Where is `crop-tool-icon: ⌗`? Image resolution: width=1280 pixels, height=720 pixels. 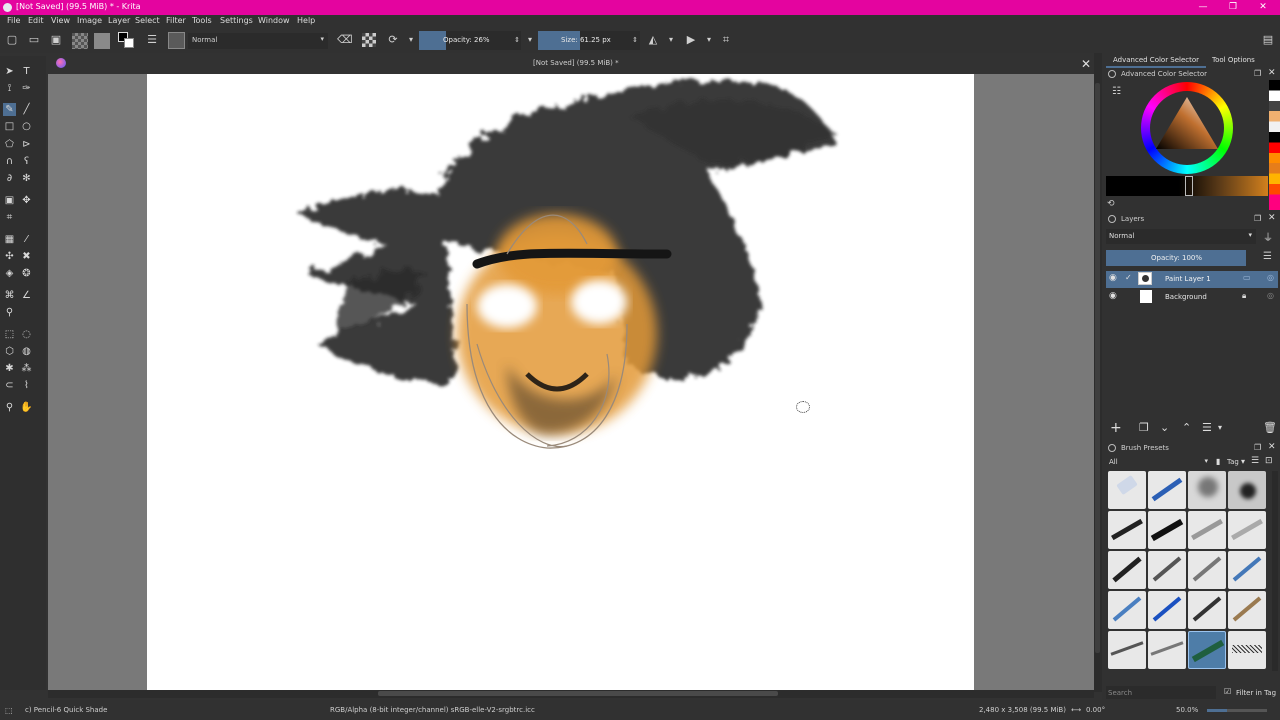 crop-tool-icon: ⌗ is located at coordinates (9, 217).